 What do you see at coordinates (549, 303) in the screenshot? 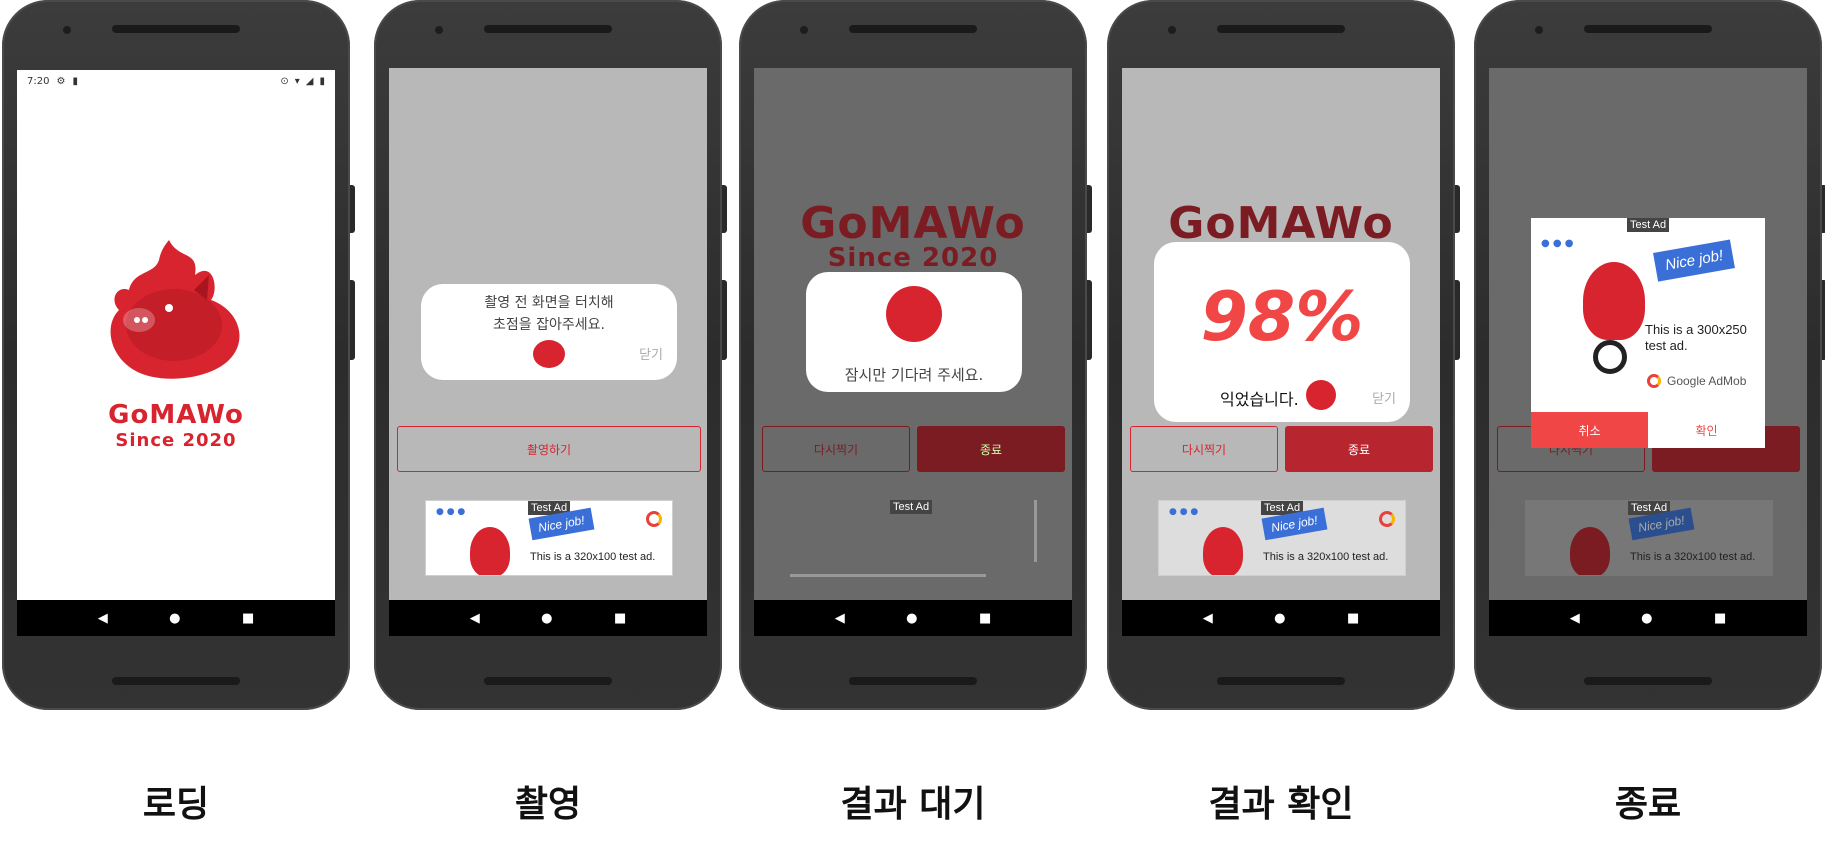
I see `focus-hint-line1: 촬영 전 화면을 터치해` at bounding box center [549, 303].